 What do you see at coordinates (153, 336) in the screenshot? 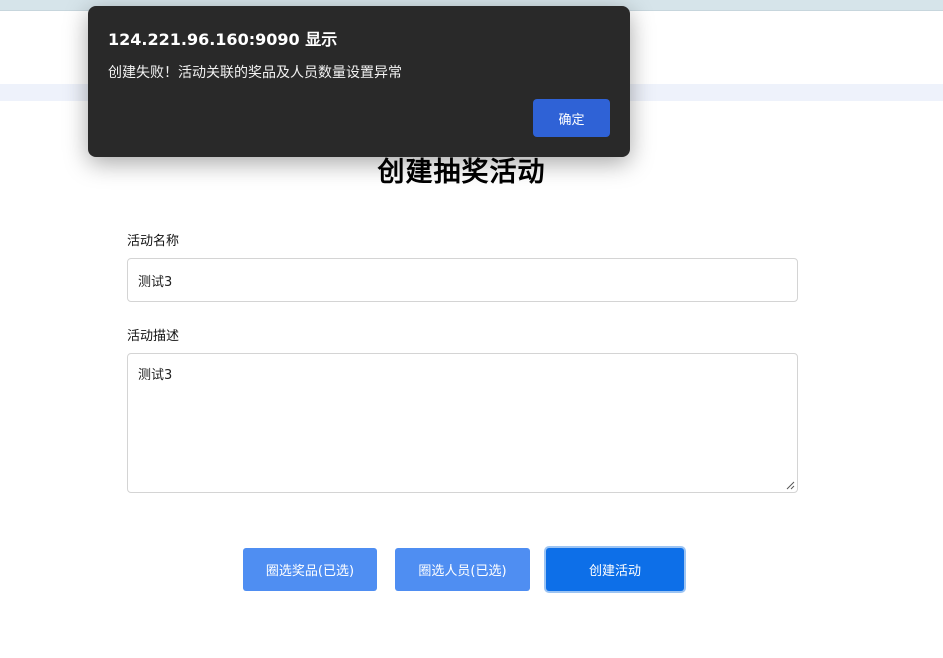
I see `activity-description-label: 活动描述` at bounding box center [153, 336].